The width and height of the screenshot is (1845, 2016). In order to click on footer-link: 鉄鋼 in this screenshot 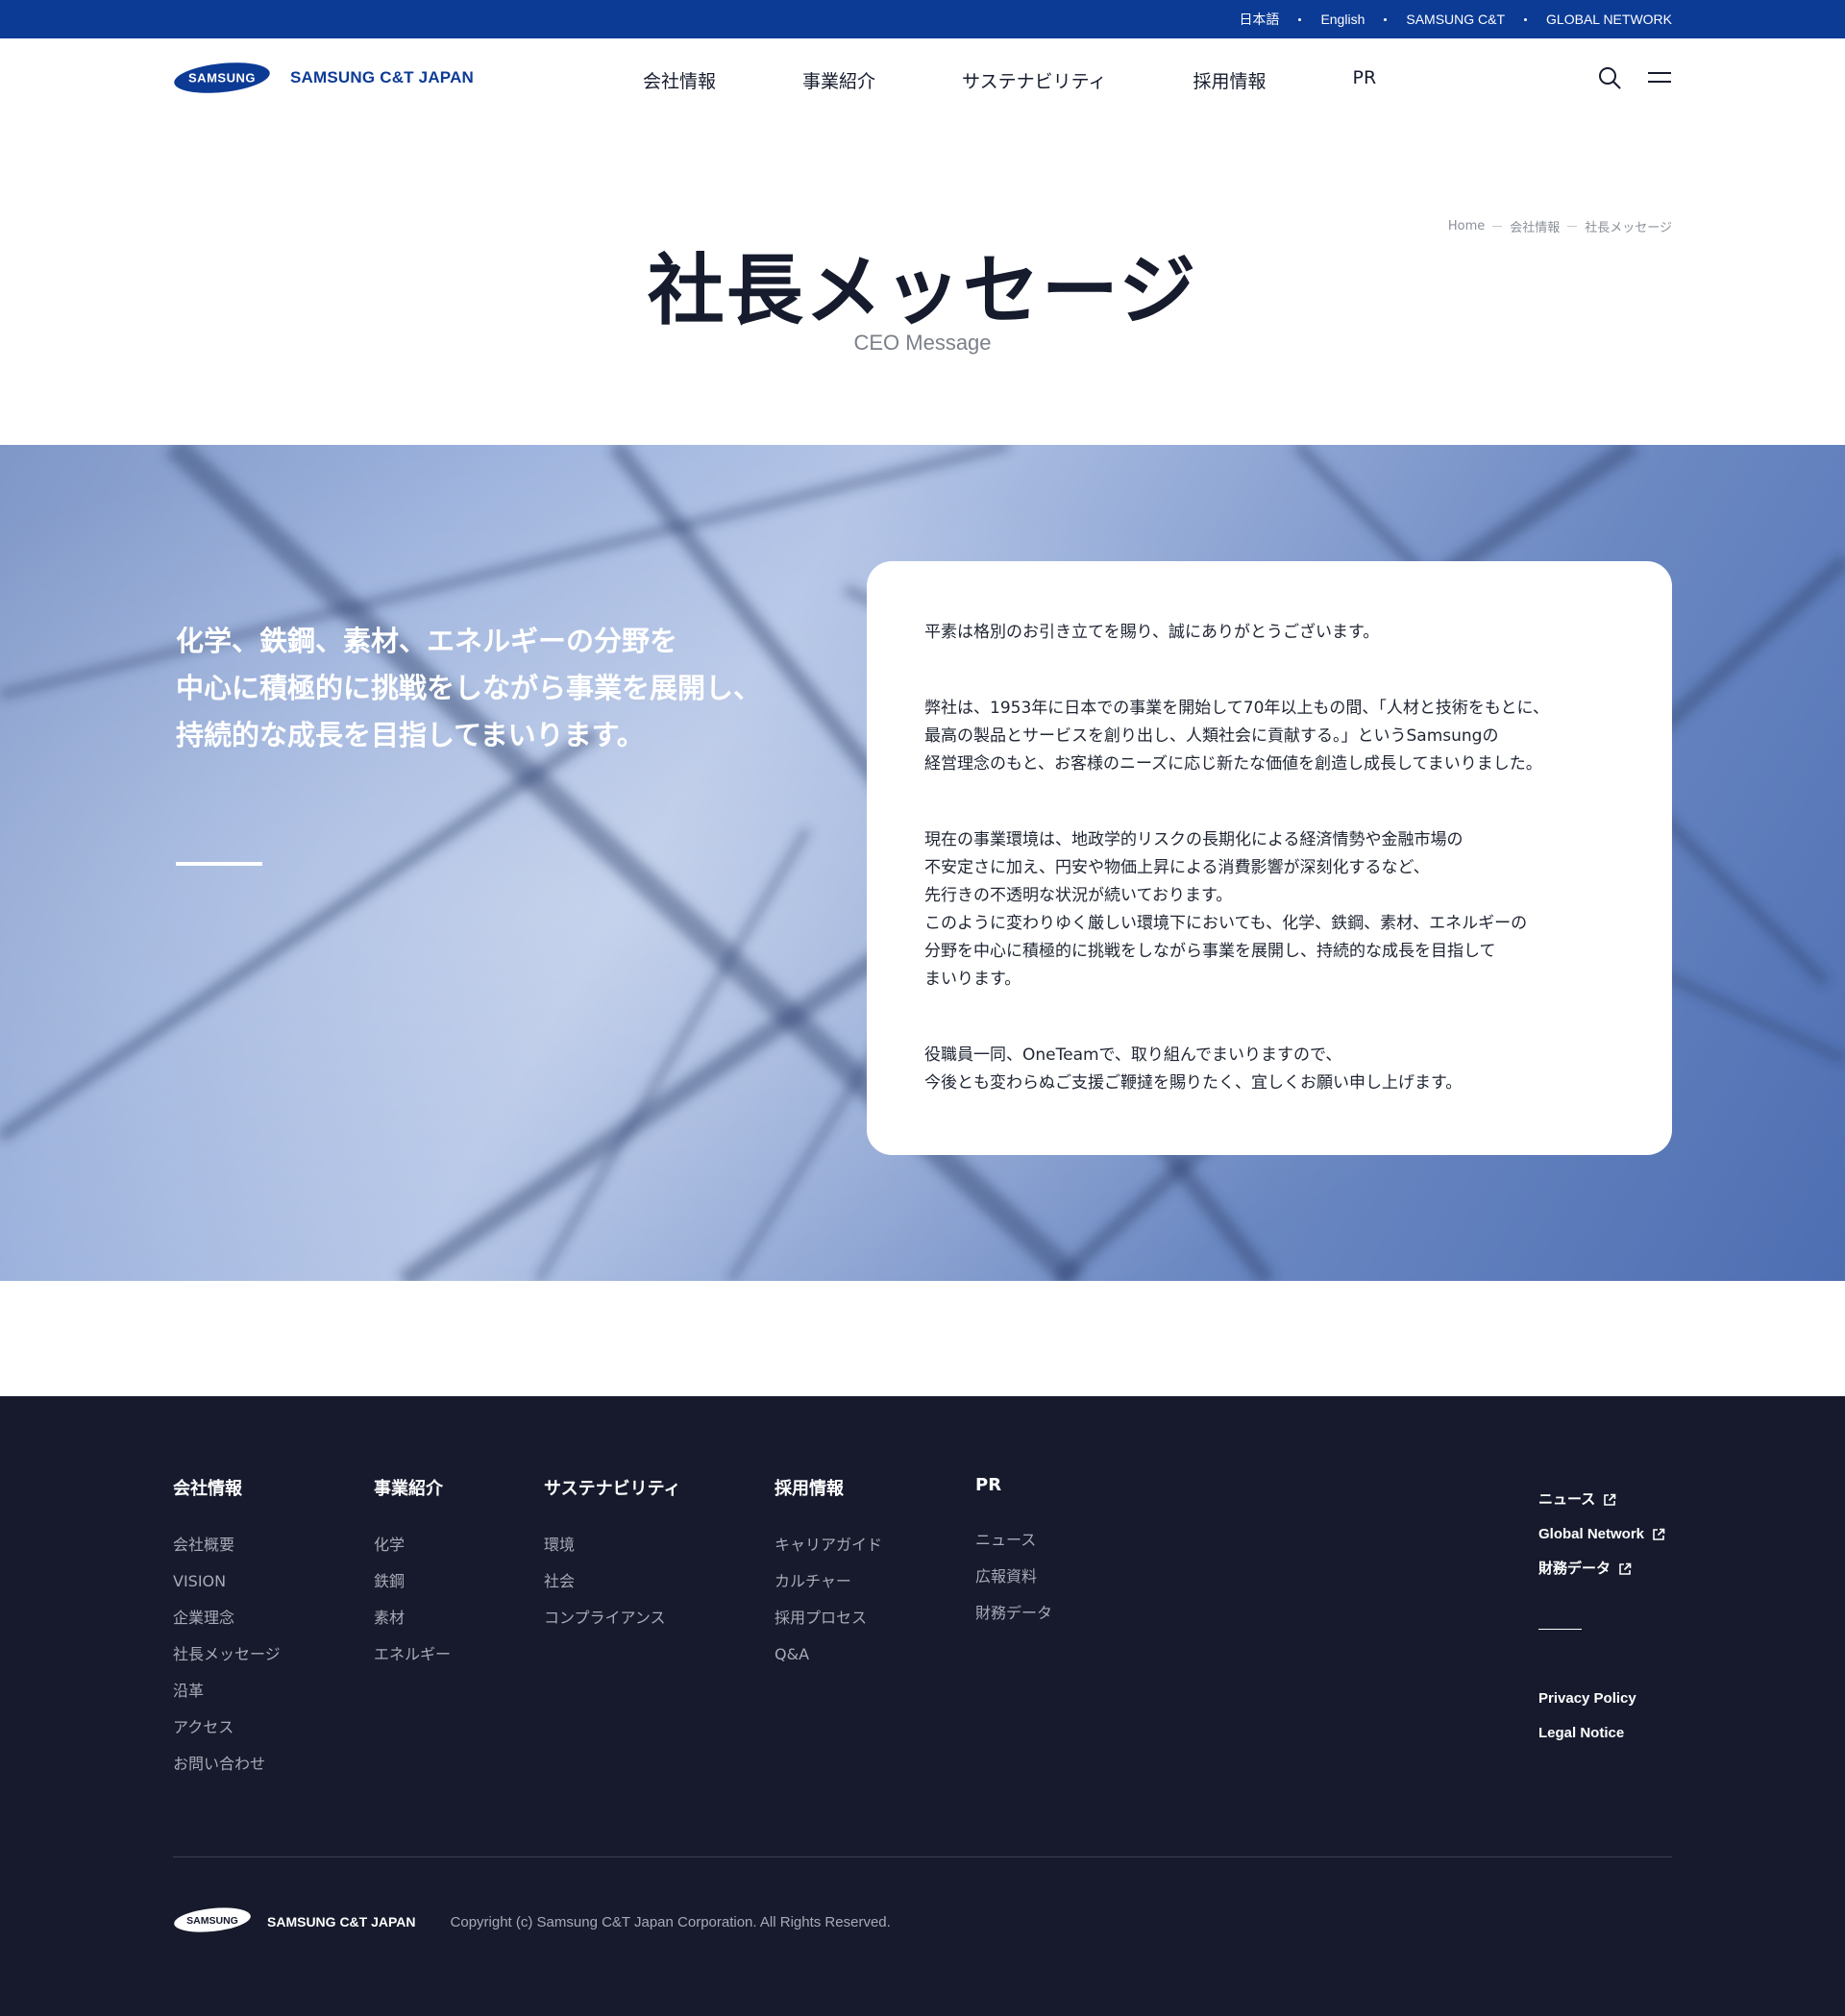, I will do `click(413, 1581)`.